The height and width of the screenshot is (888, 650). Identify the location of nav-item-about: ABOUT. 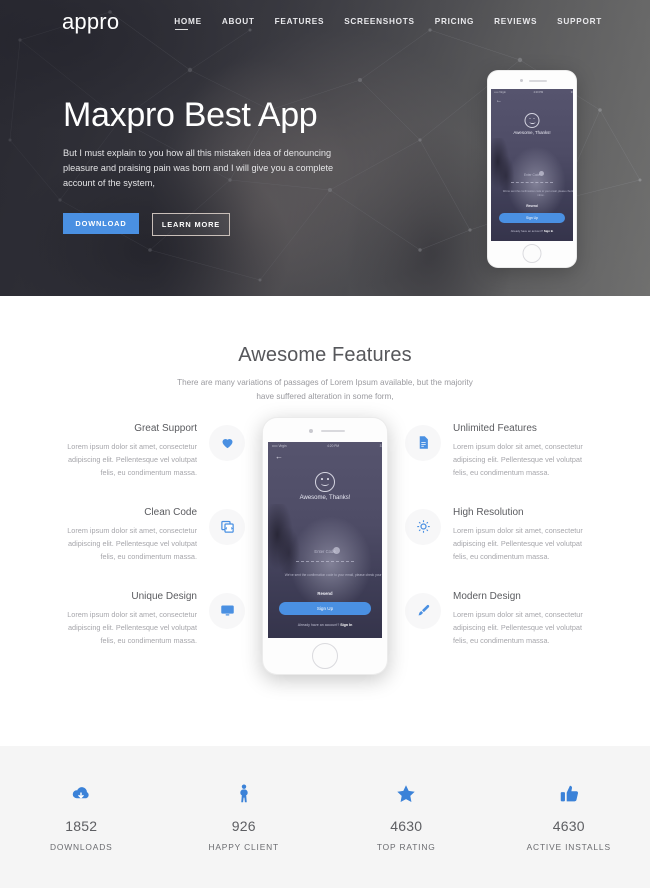
(238, 23).